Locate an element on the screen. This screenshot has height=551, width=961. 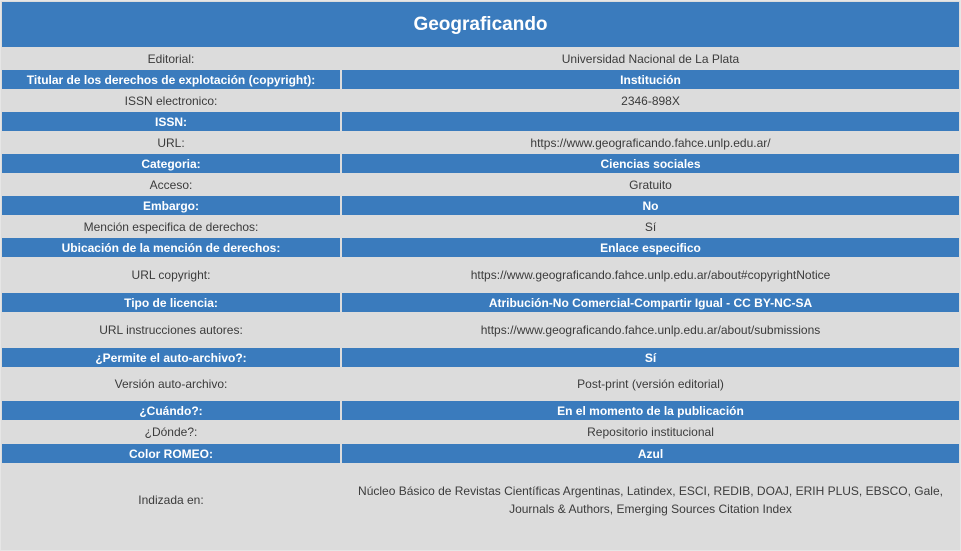
value-acceso: Gratuito is located at coordinates (650, 184).